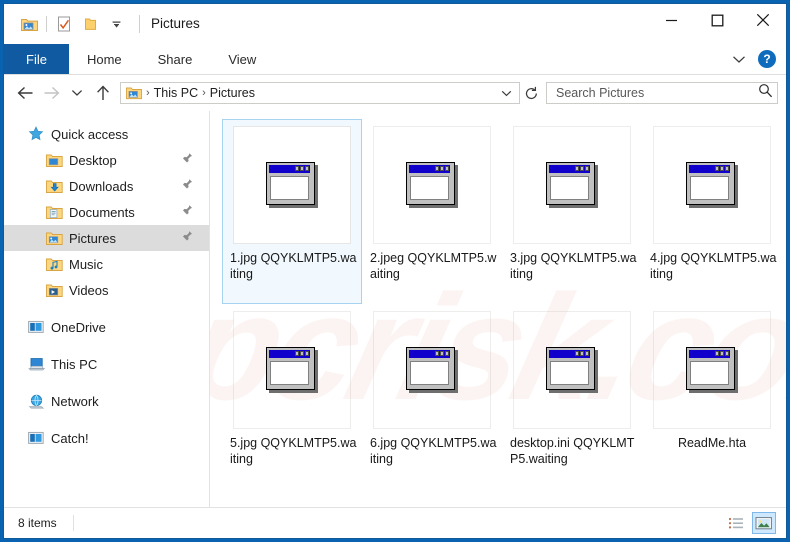 The image size is (790, 542). I want to click on folder-pictures-icon, so click(29, 24).